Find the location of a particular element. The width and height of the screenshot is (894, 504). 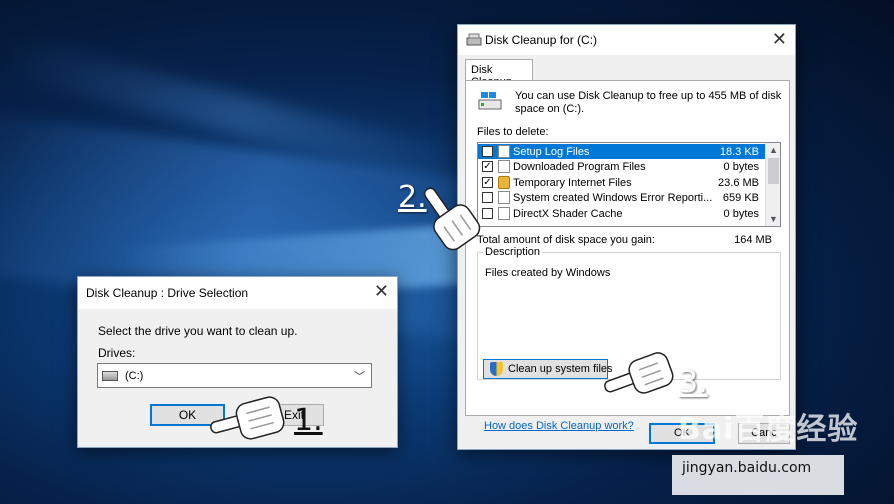

scrollbar: ▲ ▼ is located at coordinates (772, 184).